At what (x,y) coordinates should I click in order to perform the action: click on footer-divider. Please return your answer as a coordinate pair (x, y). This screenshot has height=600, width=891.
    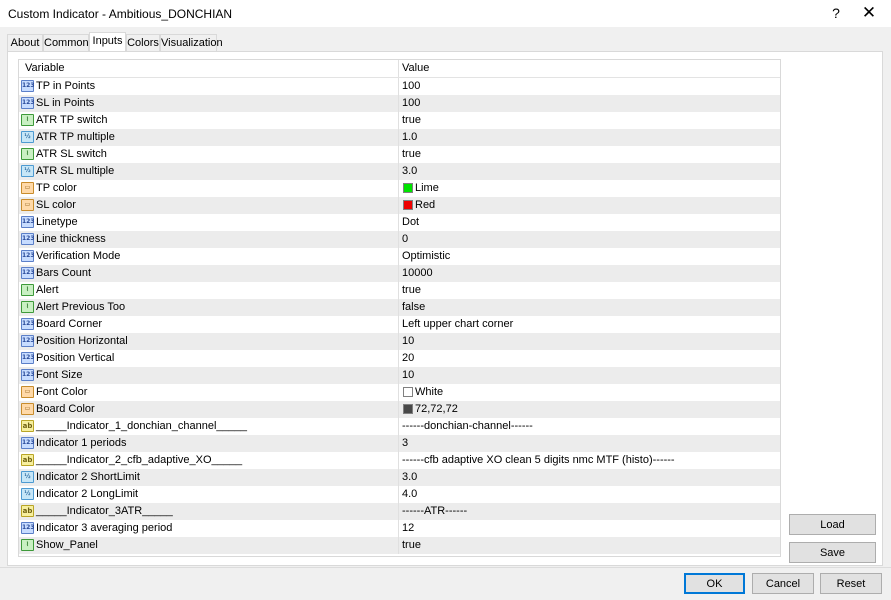
    Looking at the image, I should click on (445, 567).